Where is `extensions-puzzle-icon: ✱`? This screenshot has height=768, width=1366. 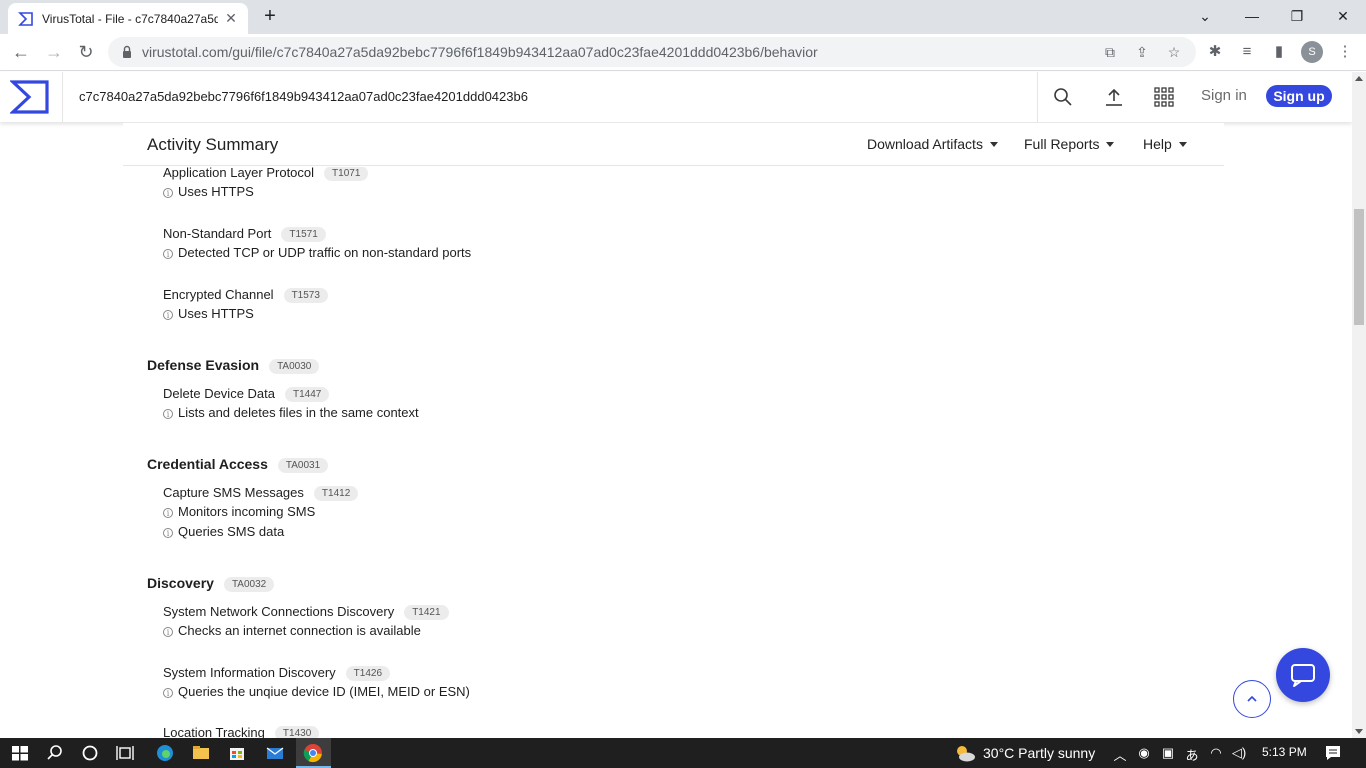
extensions-puzzle-icon: ✱ is located at coordinates (1215, 52).